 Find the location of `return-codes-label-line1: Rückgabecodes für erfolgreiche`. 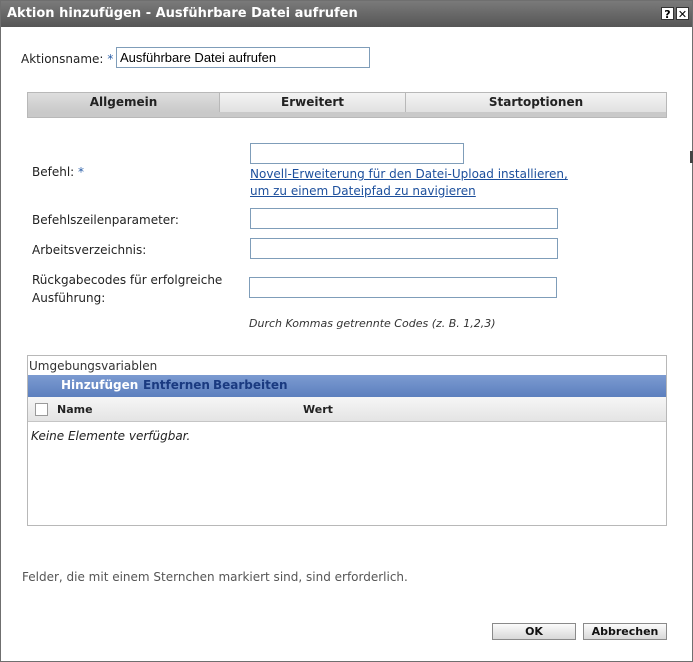

return-codes-label-line1: Rückgabecodes für erfolgreiche is located at coordinates (127, 280).